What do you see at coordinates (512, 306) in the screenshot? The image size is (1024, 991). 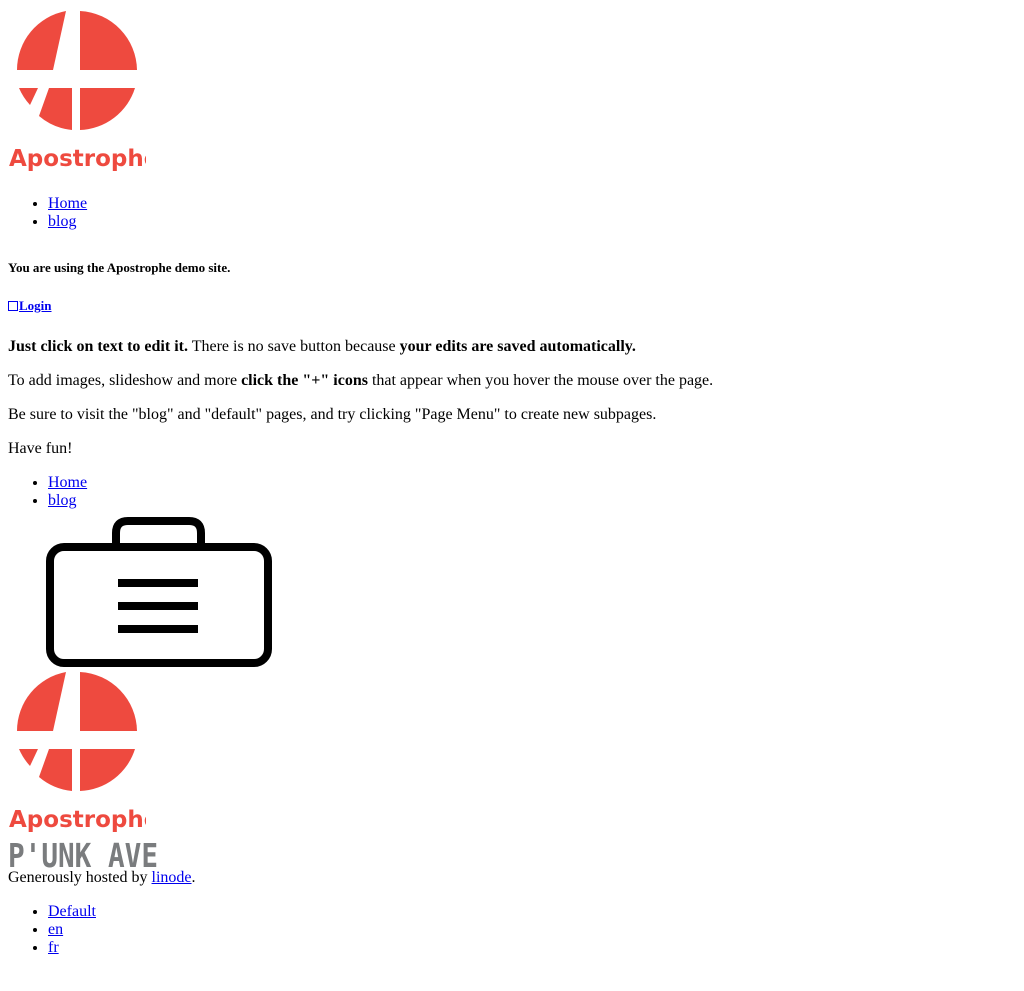 I see `login-heading: Login` at bounding box center [512, 306].